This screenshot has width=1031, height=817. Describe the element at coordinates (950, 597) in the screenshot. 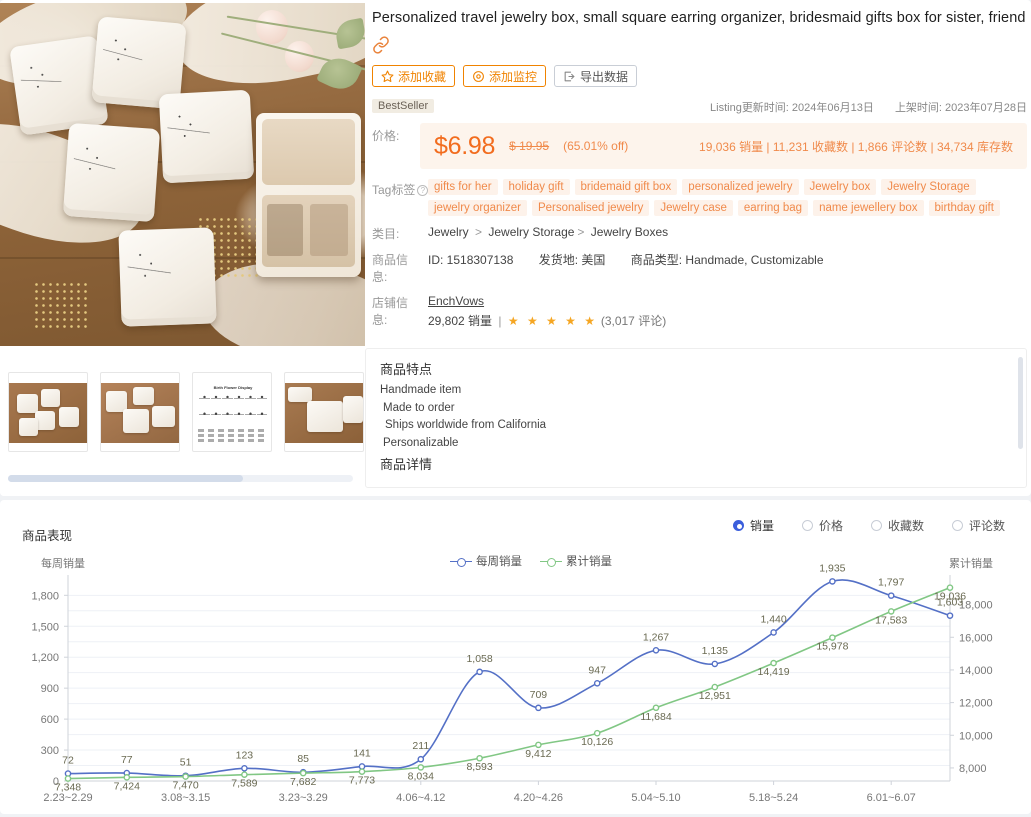

I see `chart-data-label: 19,036` at that location.